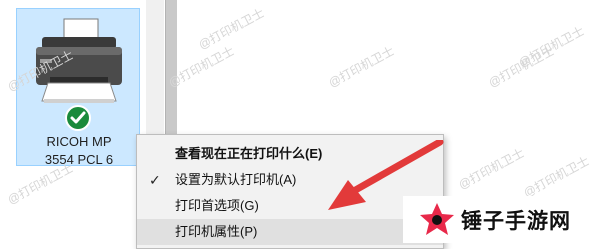 The height and width of the screenshot is (249, 600). What do you see at coordinates (290, 232) in the screenshot?
I see `menu-item-printer-properties: 打印机属性(P)` at bounding box center [290, 232].